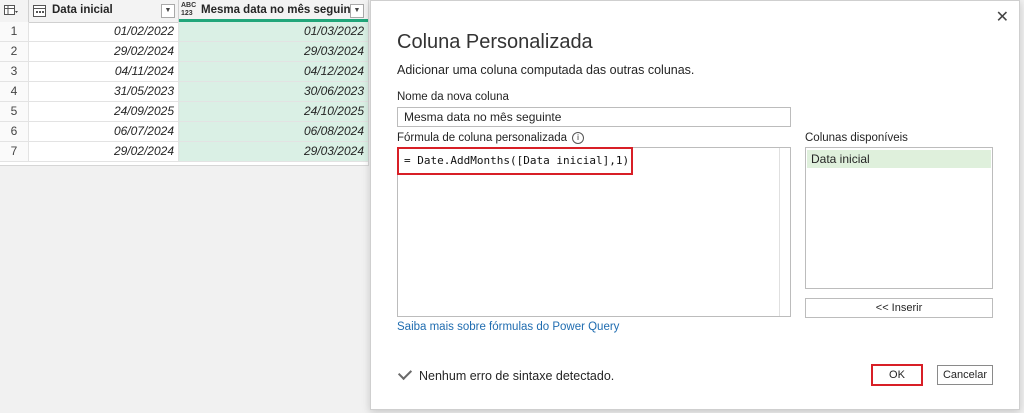  Describe the element at coordinates (273, 71) in the screenshot. I see `cell-mesma-data: 04/12/2024` at that location.